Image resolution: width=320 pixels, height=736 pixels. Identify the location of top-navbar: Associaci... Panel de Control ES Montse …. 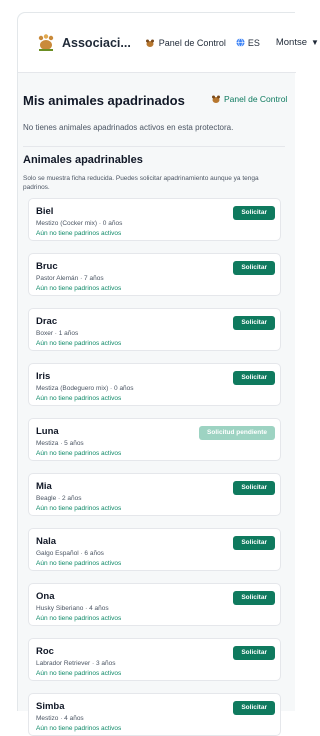
(168, 43).